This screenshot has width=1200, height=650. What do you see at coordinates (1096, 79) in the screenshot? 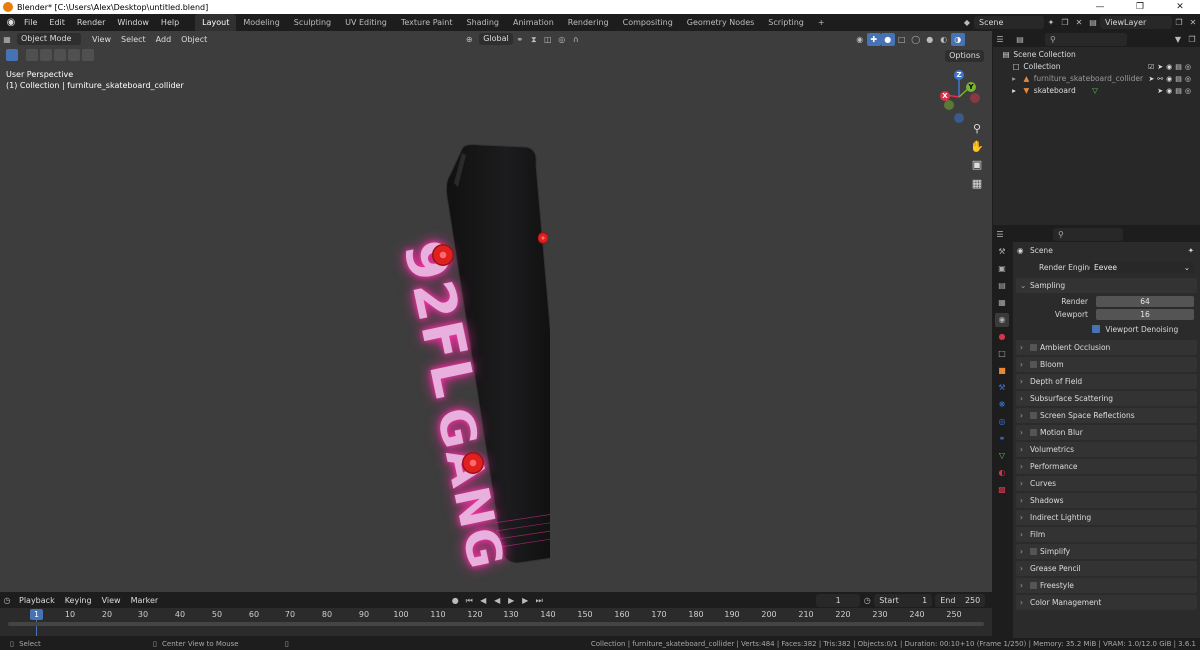
I see `outliner-row-collider: ▸ ▲ furniture_skateboard_collider ➤⚯◉▤◎` at bounding box center [1096, 79].